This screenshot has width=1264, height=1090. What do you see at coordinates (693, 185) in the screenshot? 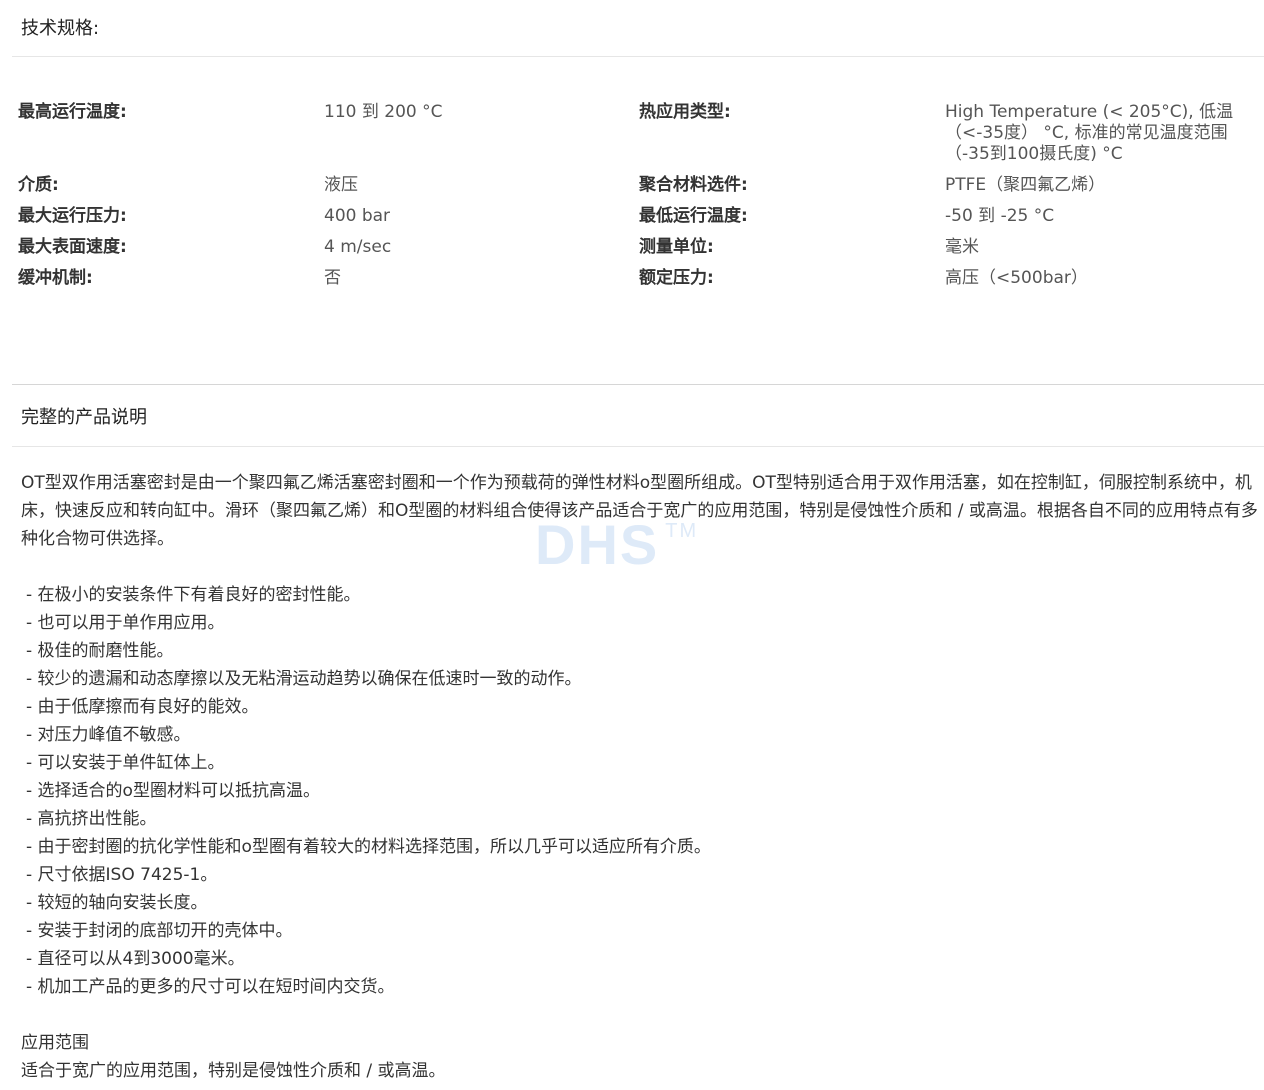
I see `spec-label: 聚合材料选件:` at bounding box center [693, 185].